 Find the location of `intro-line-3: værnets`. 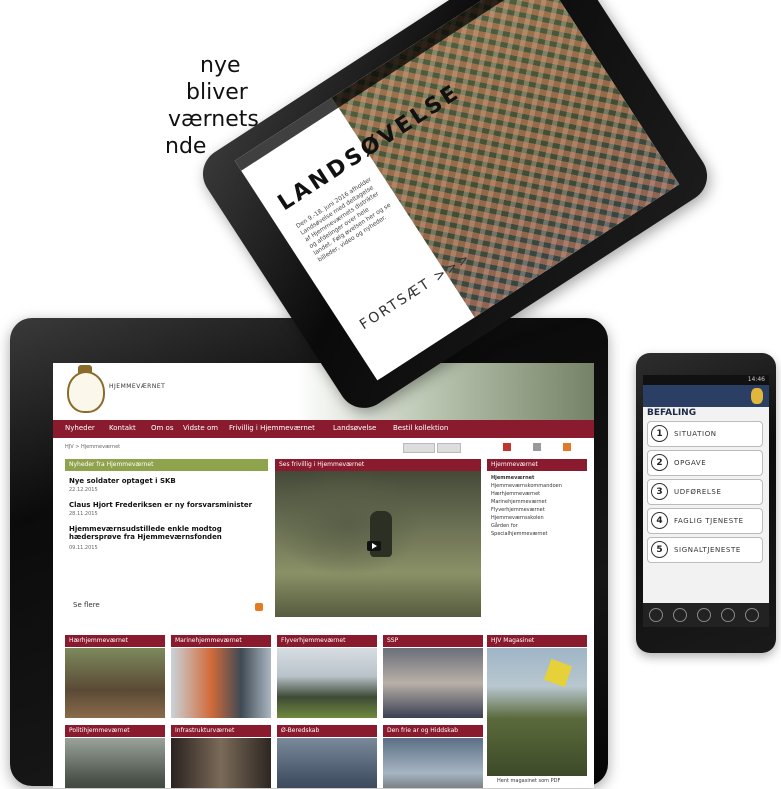

intro-line-3: værnets is located at coordinates (213, 119).